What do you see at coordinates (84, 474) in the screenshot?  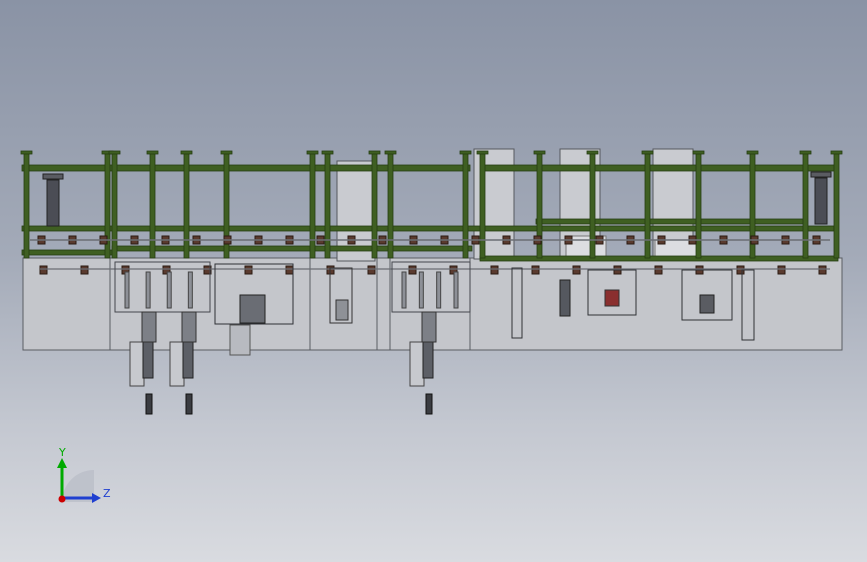 I see `axis-triad: Y Z` at bounding box center [84, 474].